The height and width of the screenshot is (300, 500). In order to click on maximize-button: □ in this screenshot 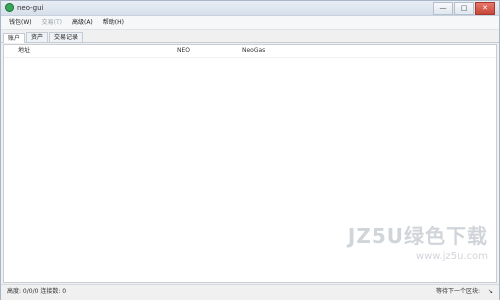, I will do `click(464, 8)`.